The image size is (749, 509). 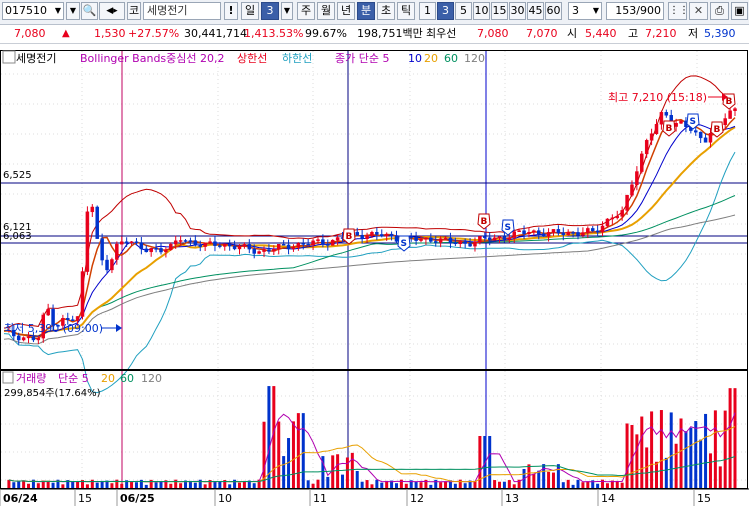 I want to click on search-button: 🔍, so click(x=89, y=11).